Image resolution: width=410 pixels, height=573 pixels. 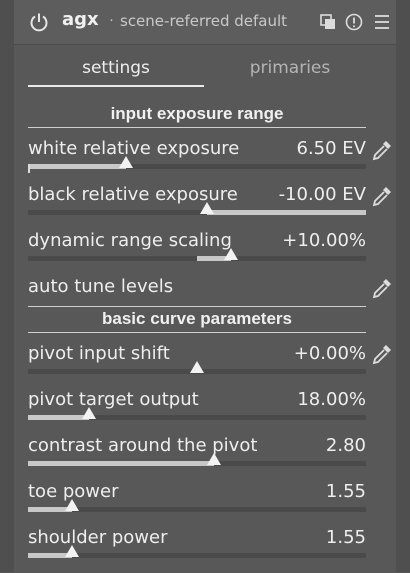 I want to click on section-basic-curve-parameters: basic curve parameters, so click(x=197, y=318).